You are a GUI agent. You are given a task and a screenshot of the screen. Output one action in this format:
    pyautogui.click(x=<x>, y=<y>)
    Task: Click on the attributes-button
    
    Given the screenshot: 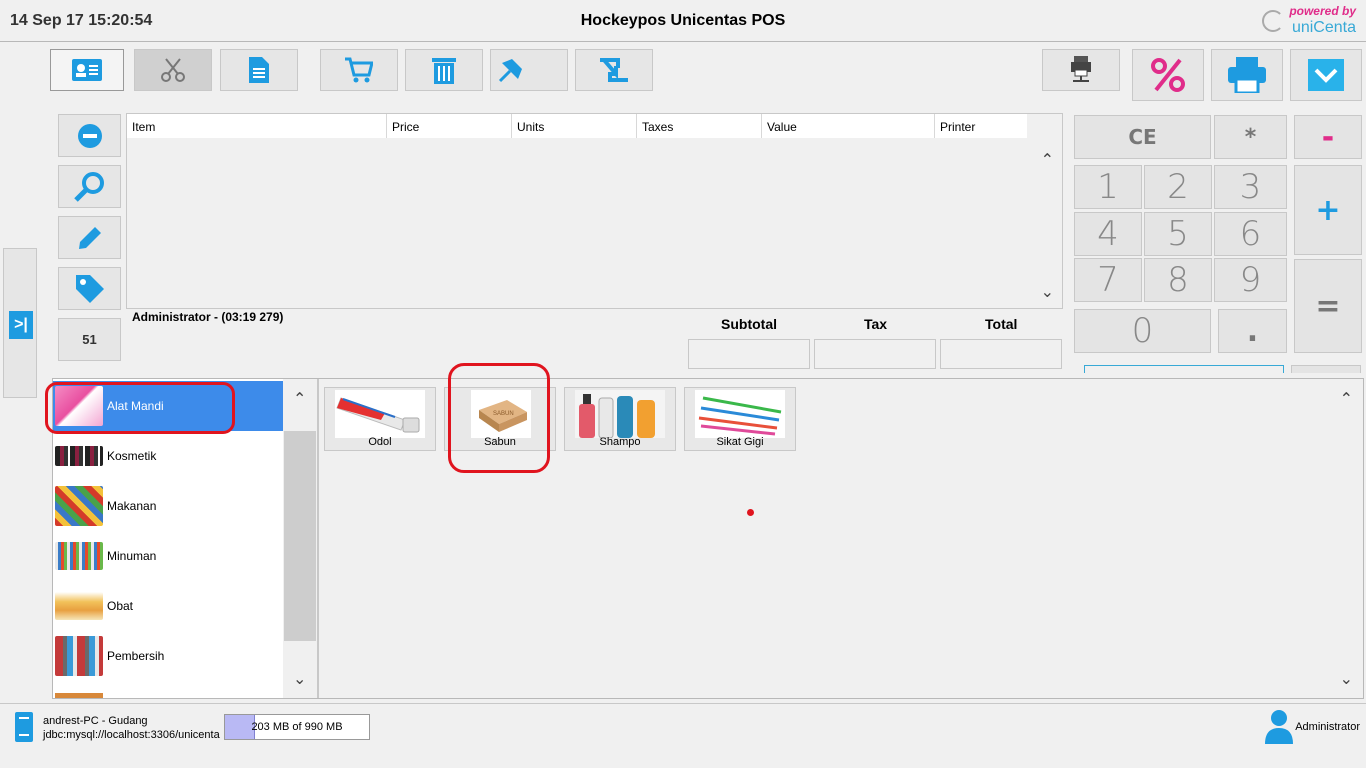 What is the action you would take?
    pyautogui.click(x=89, y=288)
    